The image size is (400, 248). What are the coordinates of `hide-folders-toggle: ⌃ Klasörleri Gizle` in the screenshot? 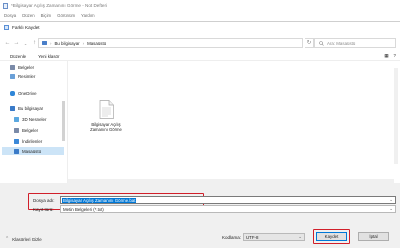 It's located at (23, 239).